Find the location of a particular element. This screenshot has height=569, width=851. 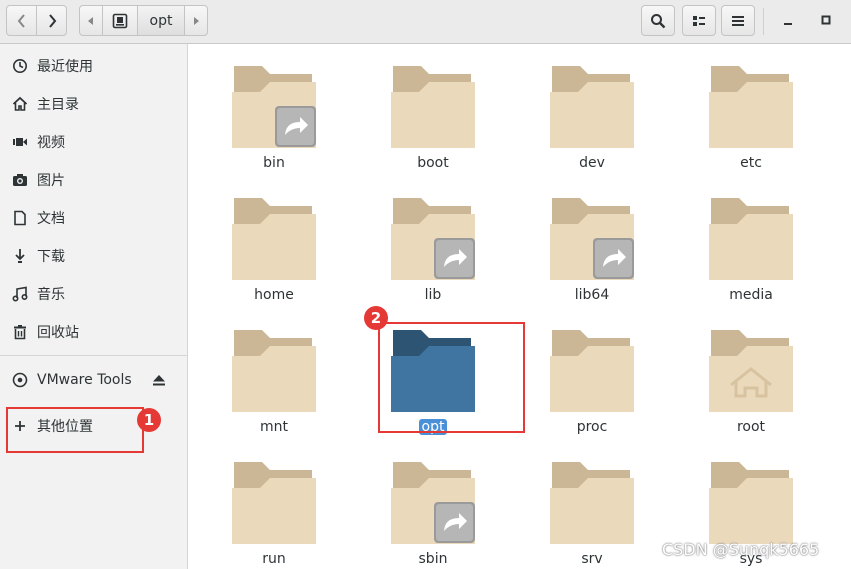

file-item-sbin: sbin is located at coordinates (412, 503).